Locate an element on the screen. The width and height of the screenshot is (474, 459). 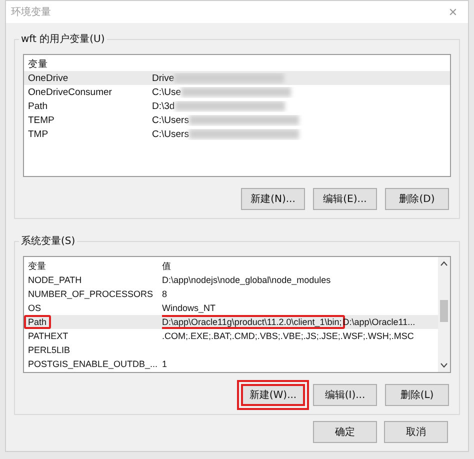
scroll-up-icon is located at coordinates (444, 263).